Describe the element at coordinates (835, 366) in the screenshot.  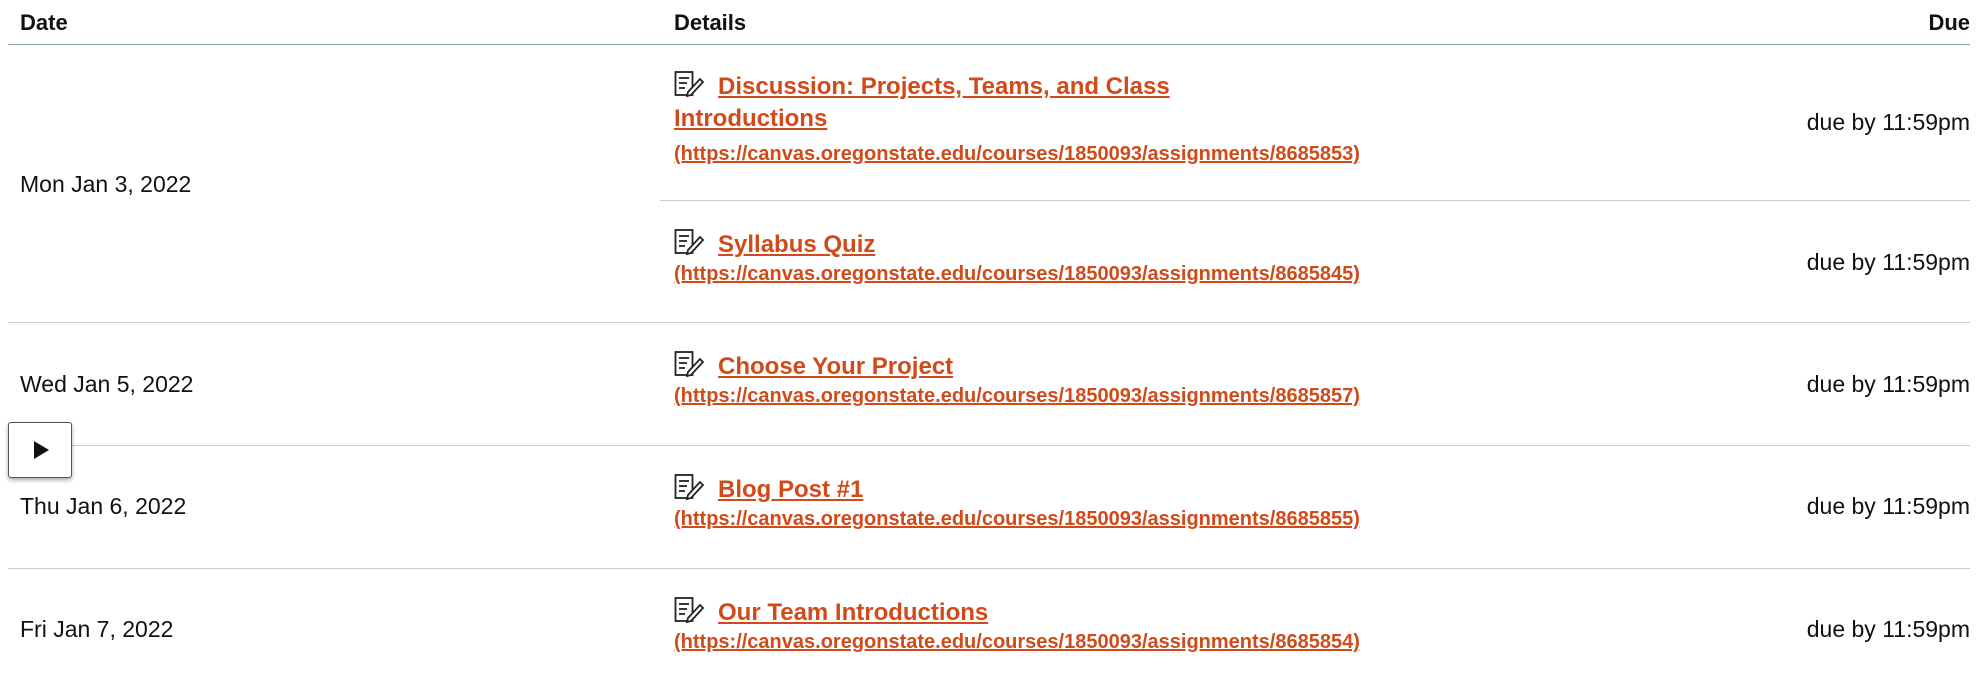
I see `assignment-title: Choose Your Project` at that location.